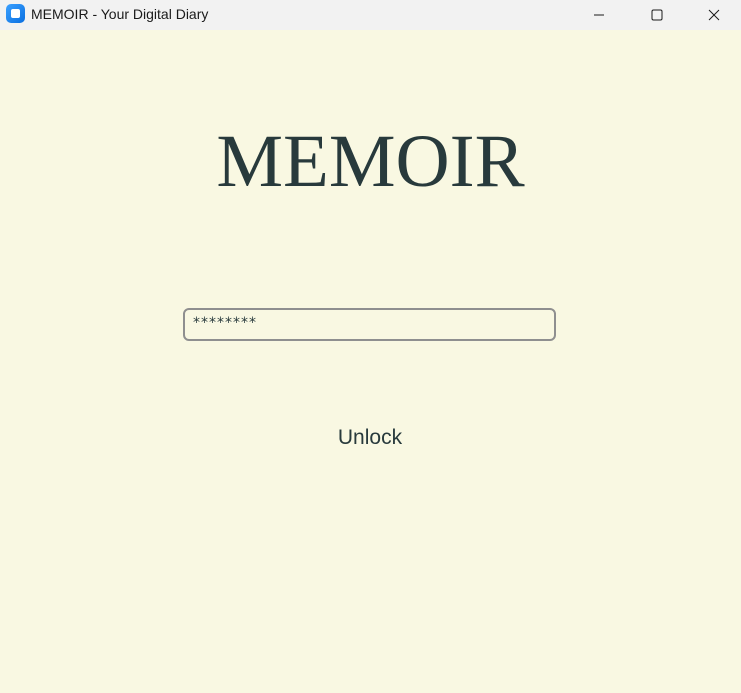 This screenshot has height=693, width=741. What do you see at coordinates (370, 438) in the screenshot?
I see `unlock-button: Unlock` at bounding box center [370, 438].